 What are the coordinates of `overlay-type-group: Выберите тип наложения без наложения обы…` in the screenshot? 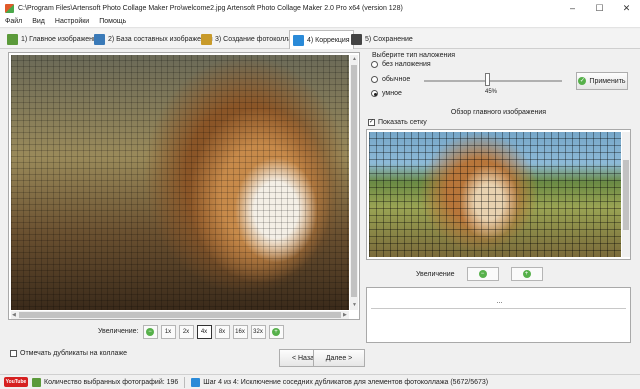 It's located at (498, 78).